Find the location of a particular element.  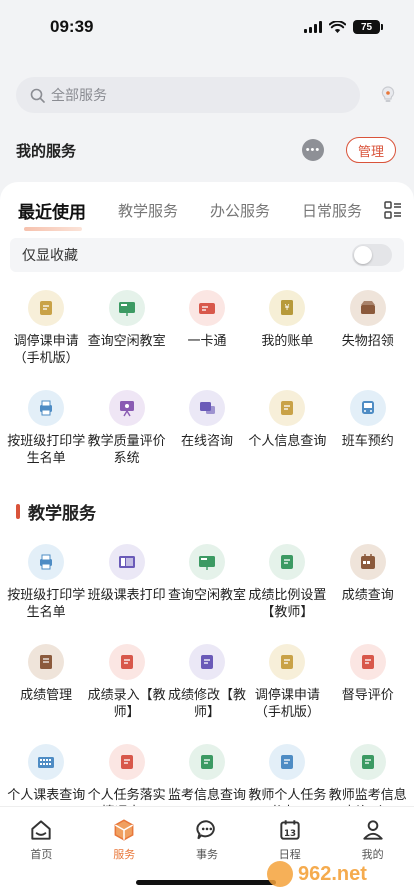

service-item: 督导评价 is located at coordinates (368, 694).